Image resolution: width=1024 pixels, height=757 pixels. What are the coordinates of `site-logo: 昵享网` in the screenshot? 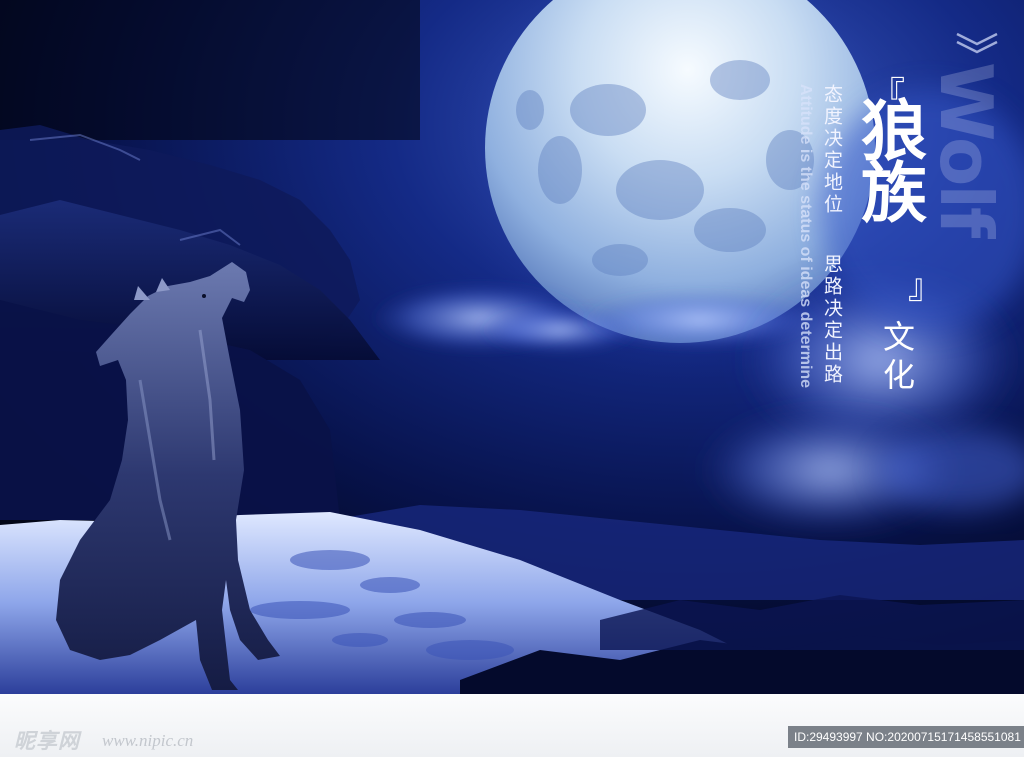 It's located at (47, 740).